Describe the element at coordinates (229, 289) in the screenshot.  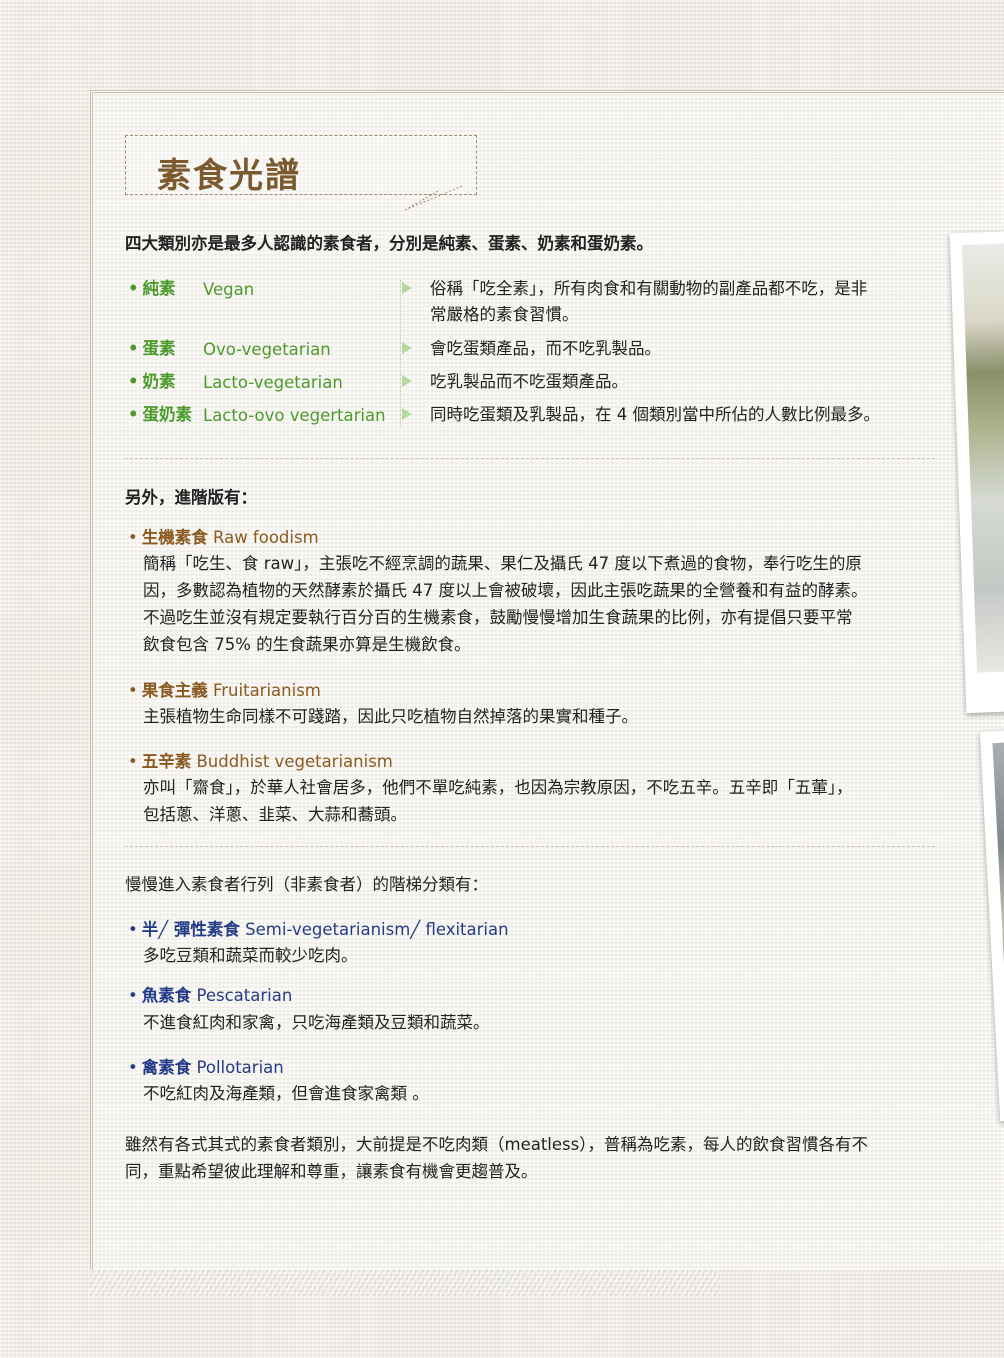
I see `category-en: Vegan` at that location.